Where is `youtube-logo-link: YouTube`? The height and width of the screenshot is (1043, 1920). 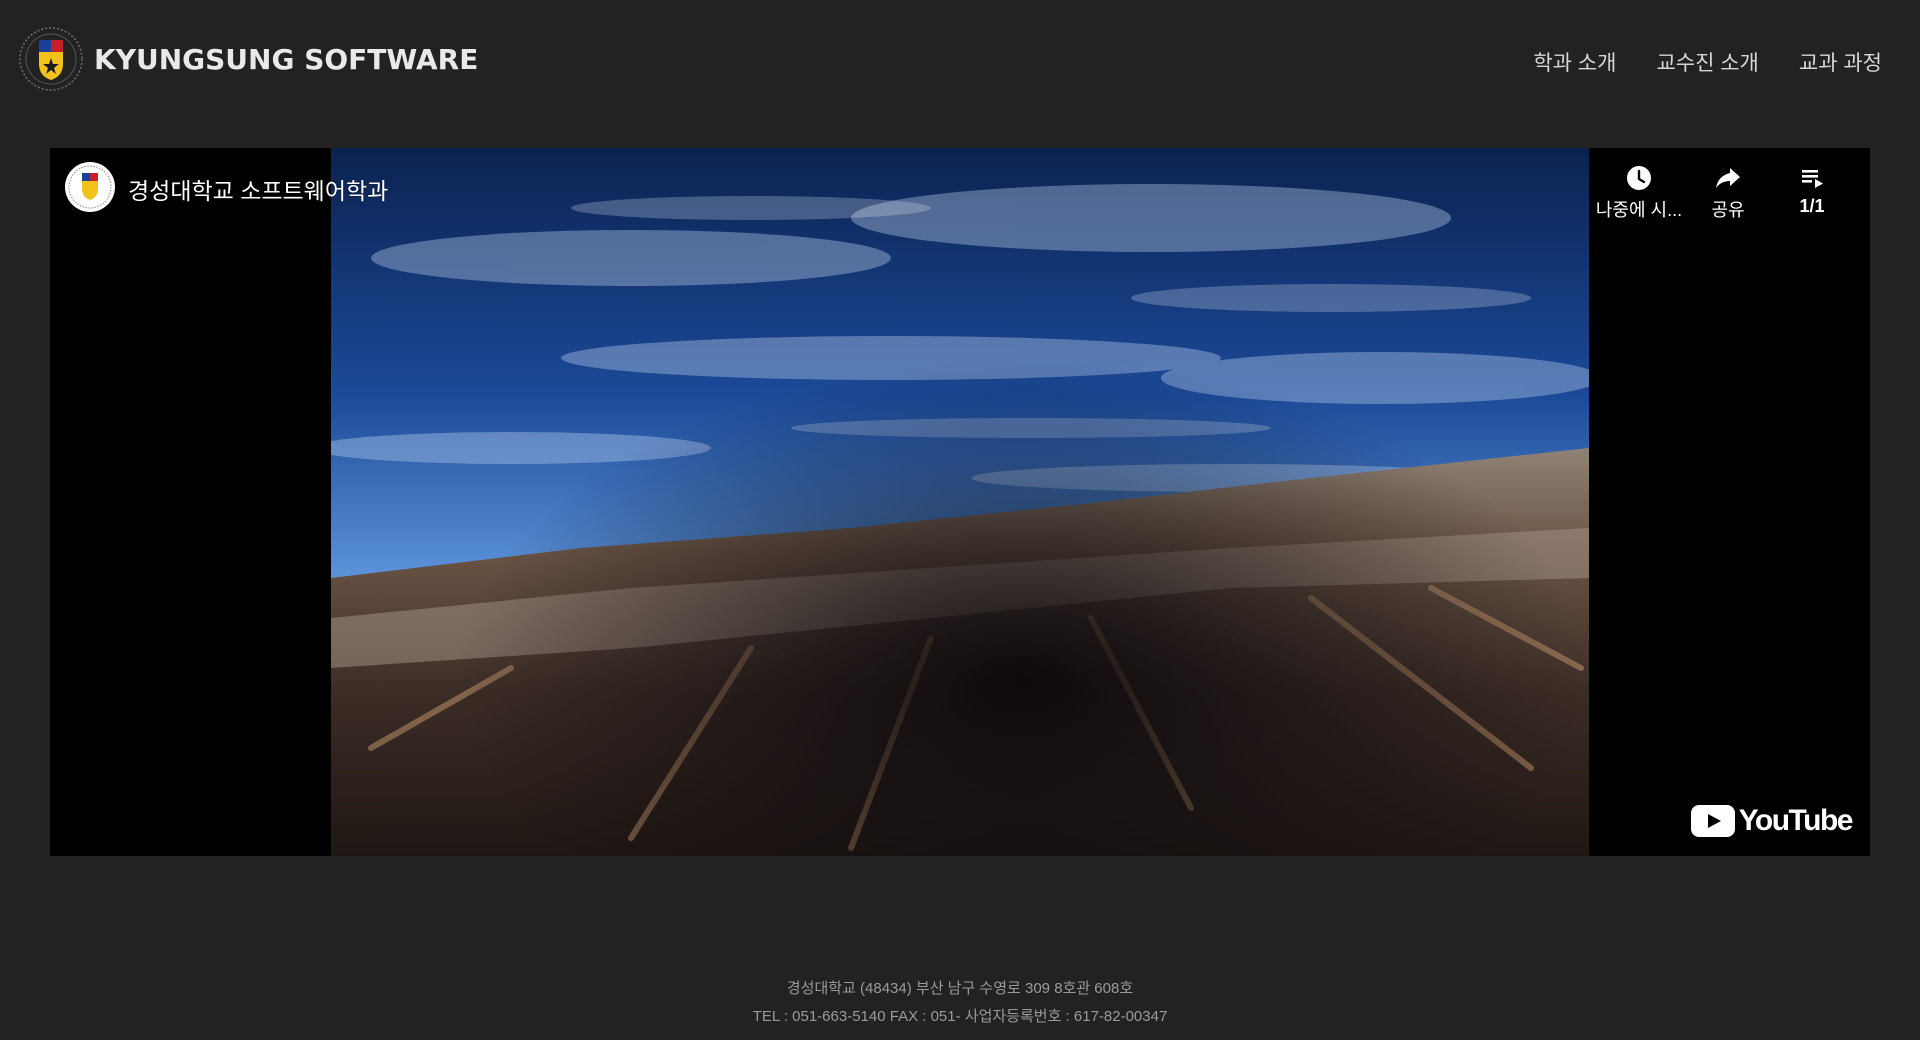 youtube-logo-link: YouTube is located at coordinates (1772, 821).